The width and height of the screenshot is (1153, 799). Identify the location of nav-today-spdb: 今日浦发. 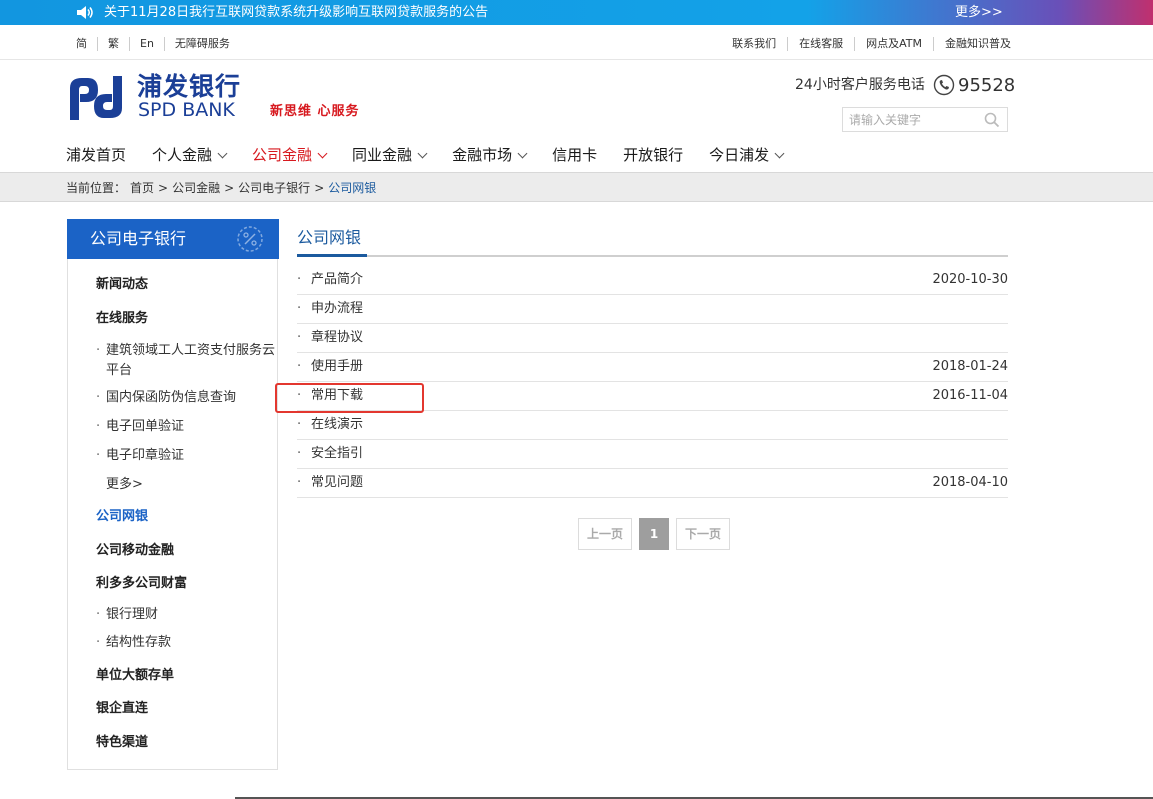
(747, 155).